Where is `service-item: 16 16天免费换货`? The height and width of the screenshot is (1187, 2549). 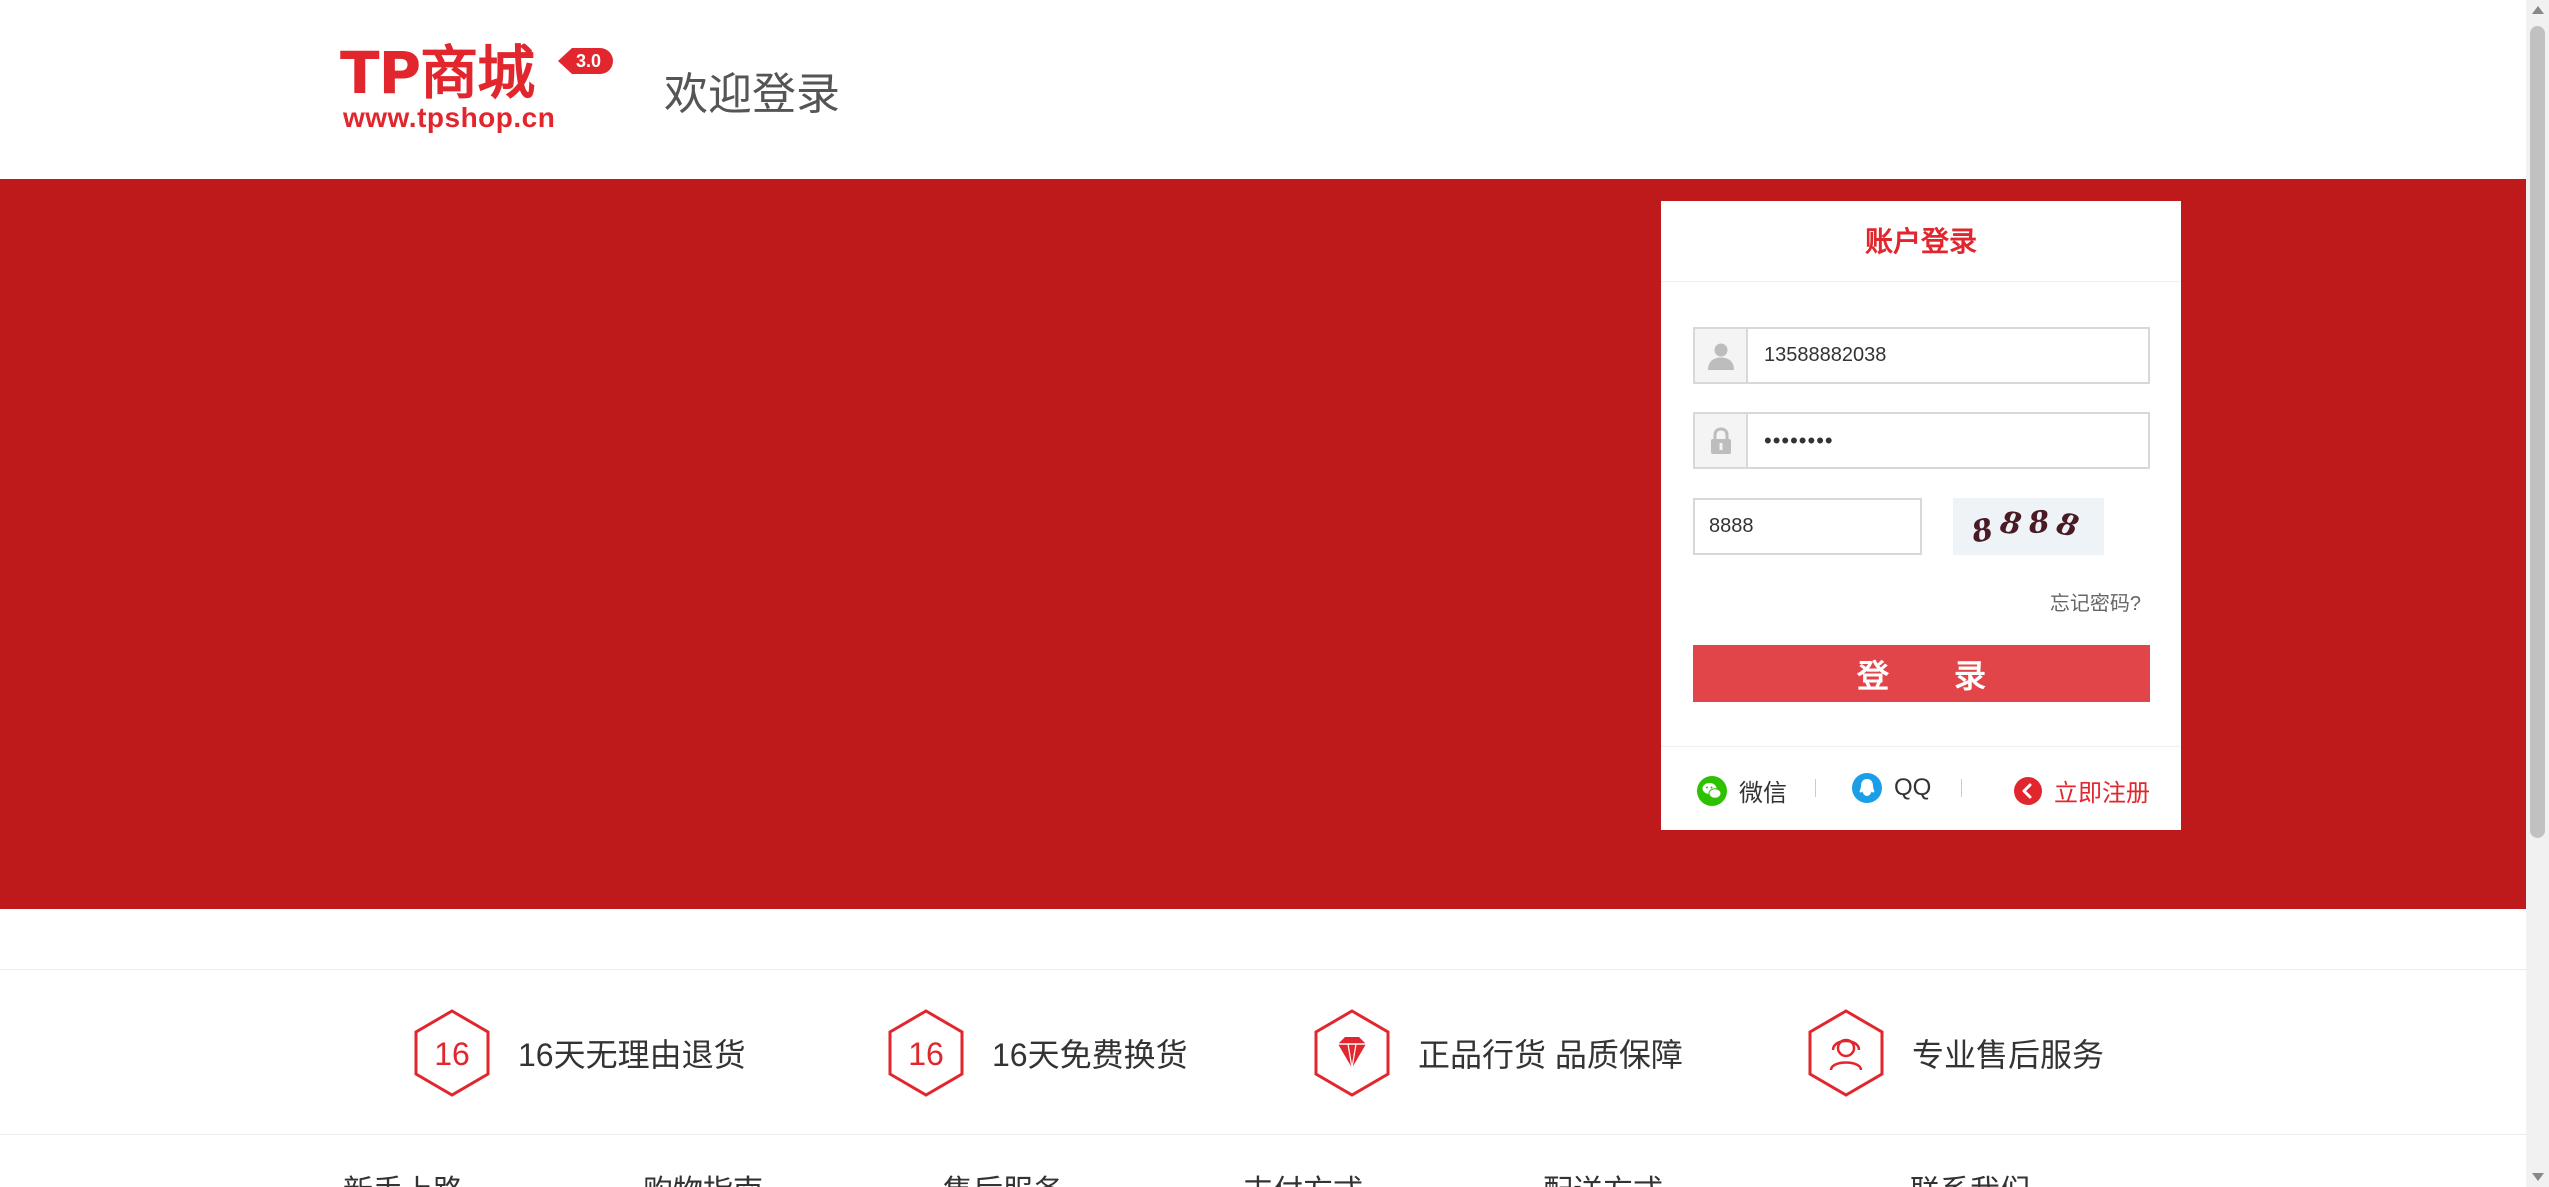
service-item: 16 16天免费换货 is located at coordinates (1037, 1053).